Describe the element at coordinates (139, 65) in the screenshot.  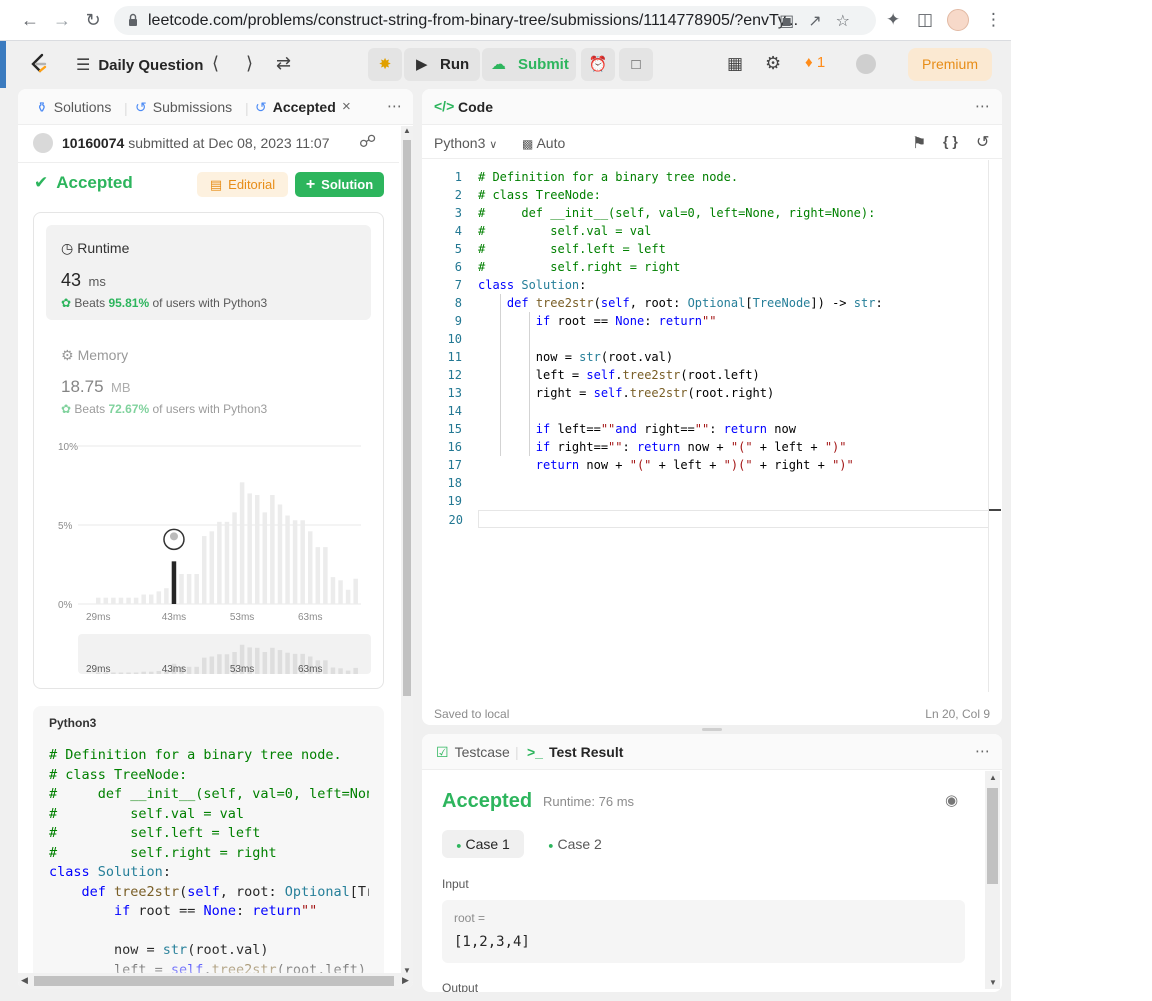
I see `daily-question-link: ☰ Daily Question` at that location.